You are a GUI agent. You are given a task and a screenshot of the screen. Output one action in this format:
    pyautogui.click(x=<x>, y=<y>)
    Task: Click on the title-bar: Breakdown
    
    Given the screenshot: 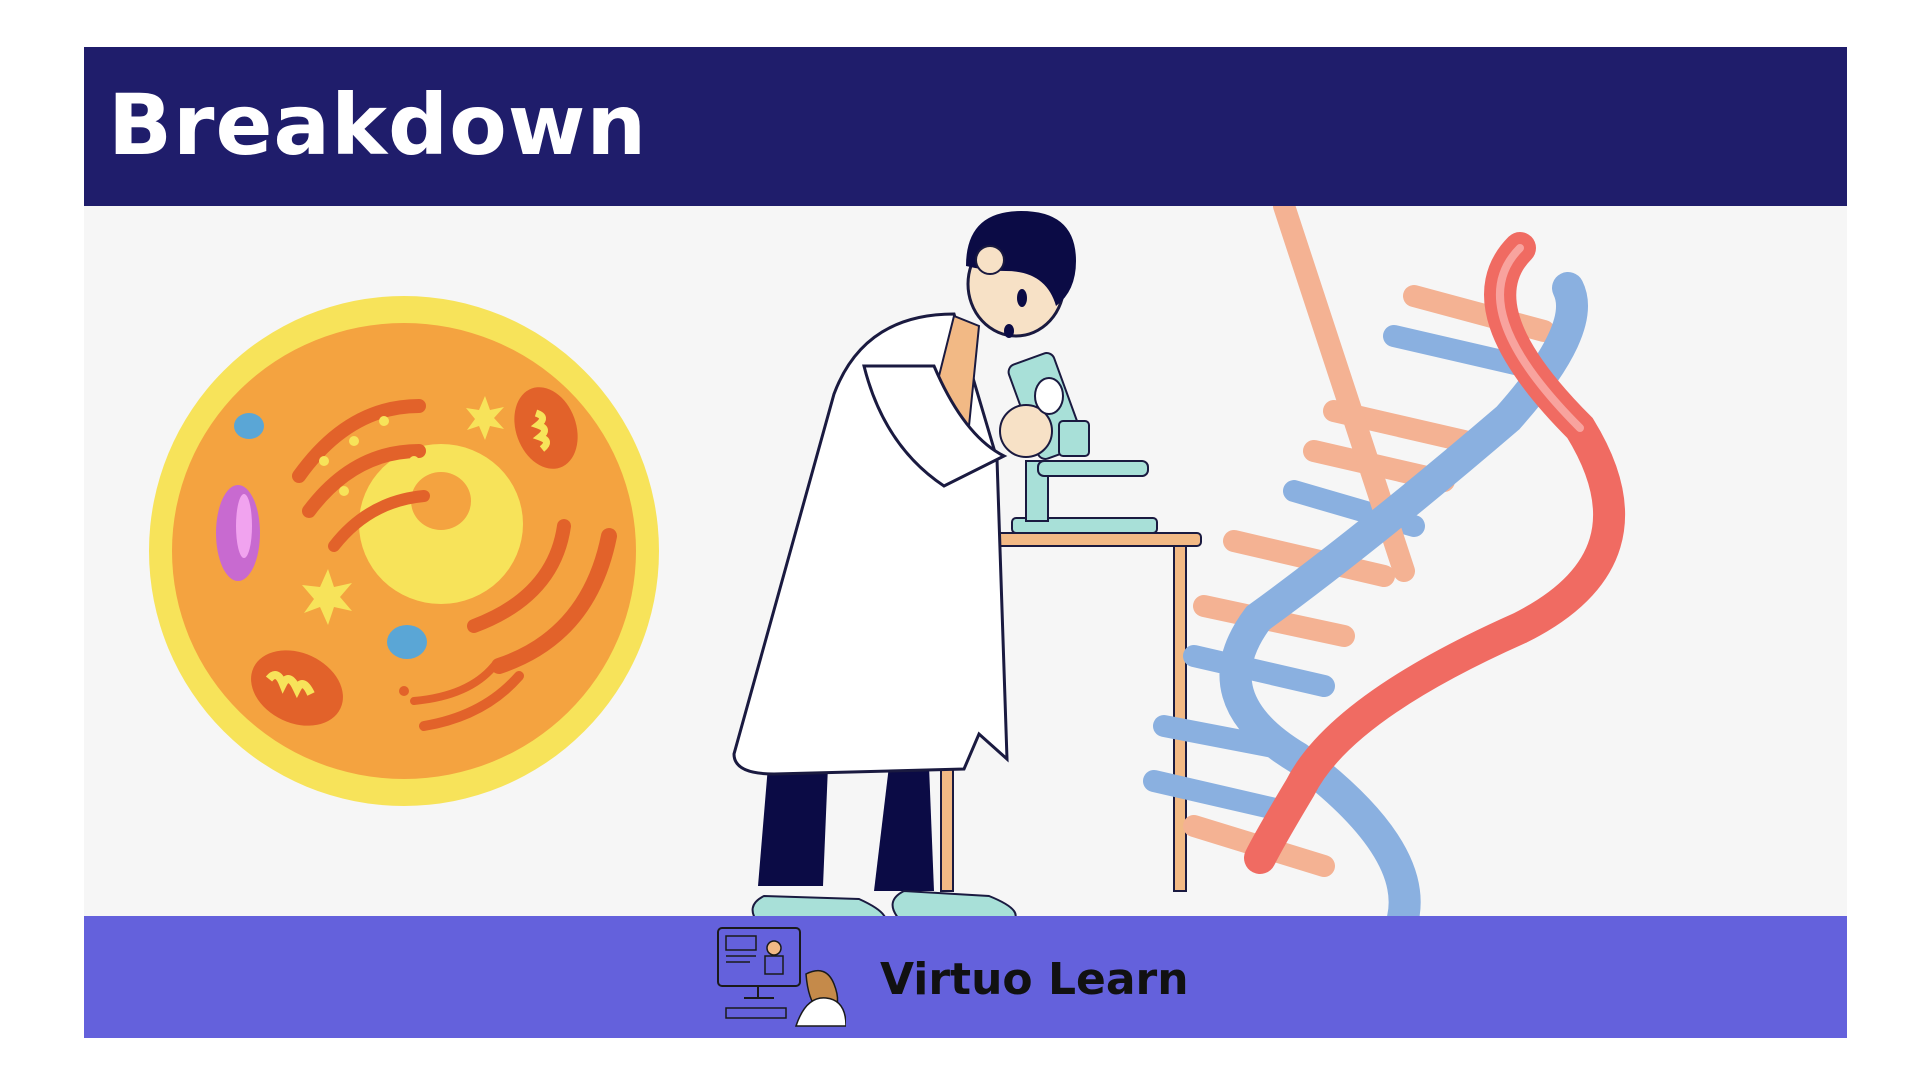 What is the action you would take?
    pyautogui.click(x=965, y=126)
    